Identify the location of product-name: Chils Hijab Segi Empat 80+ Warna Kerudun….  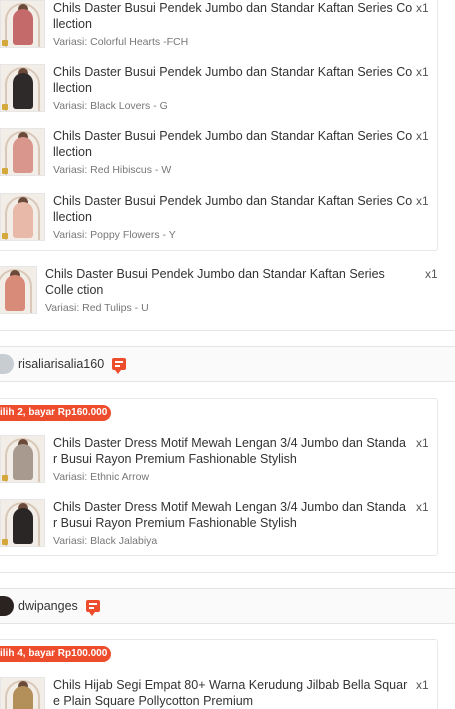
(233, 693).